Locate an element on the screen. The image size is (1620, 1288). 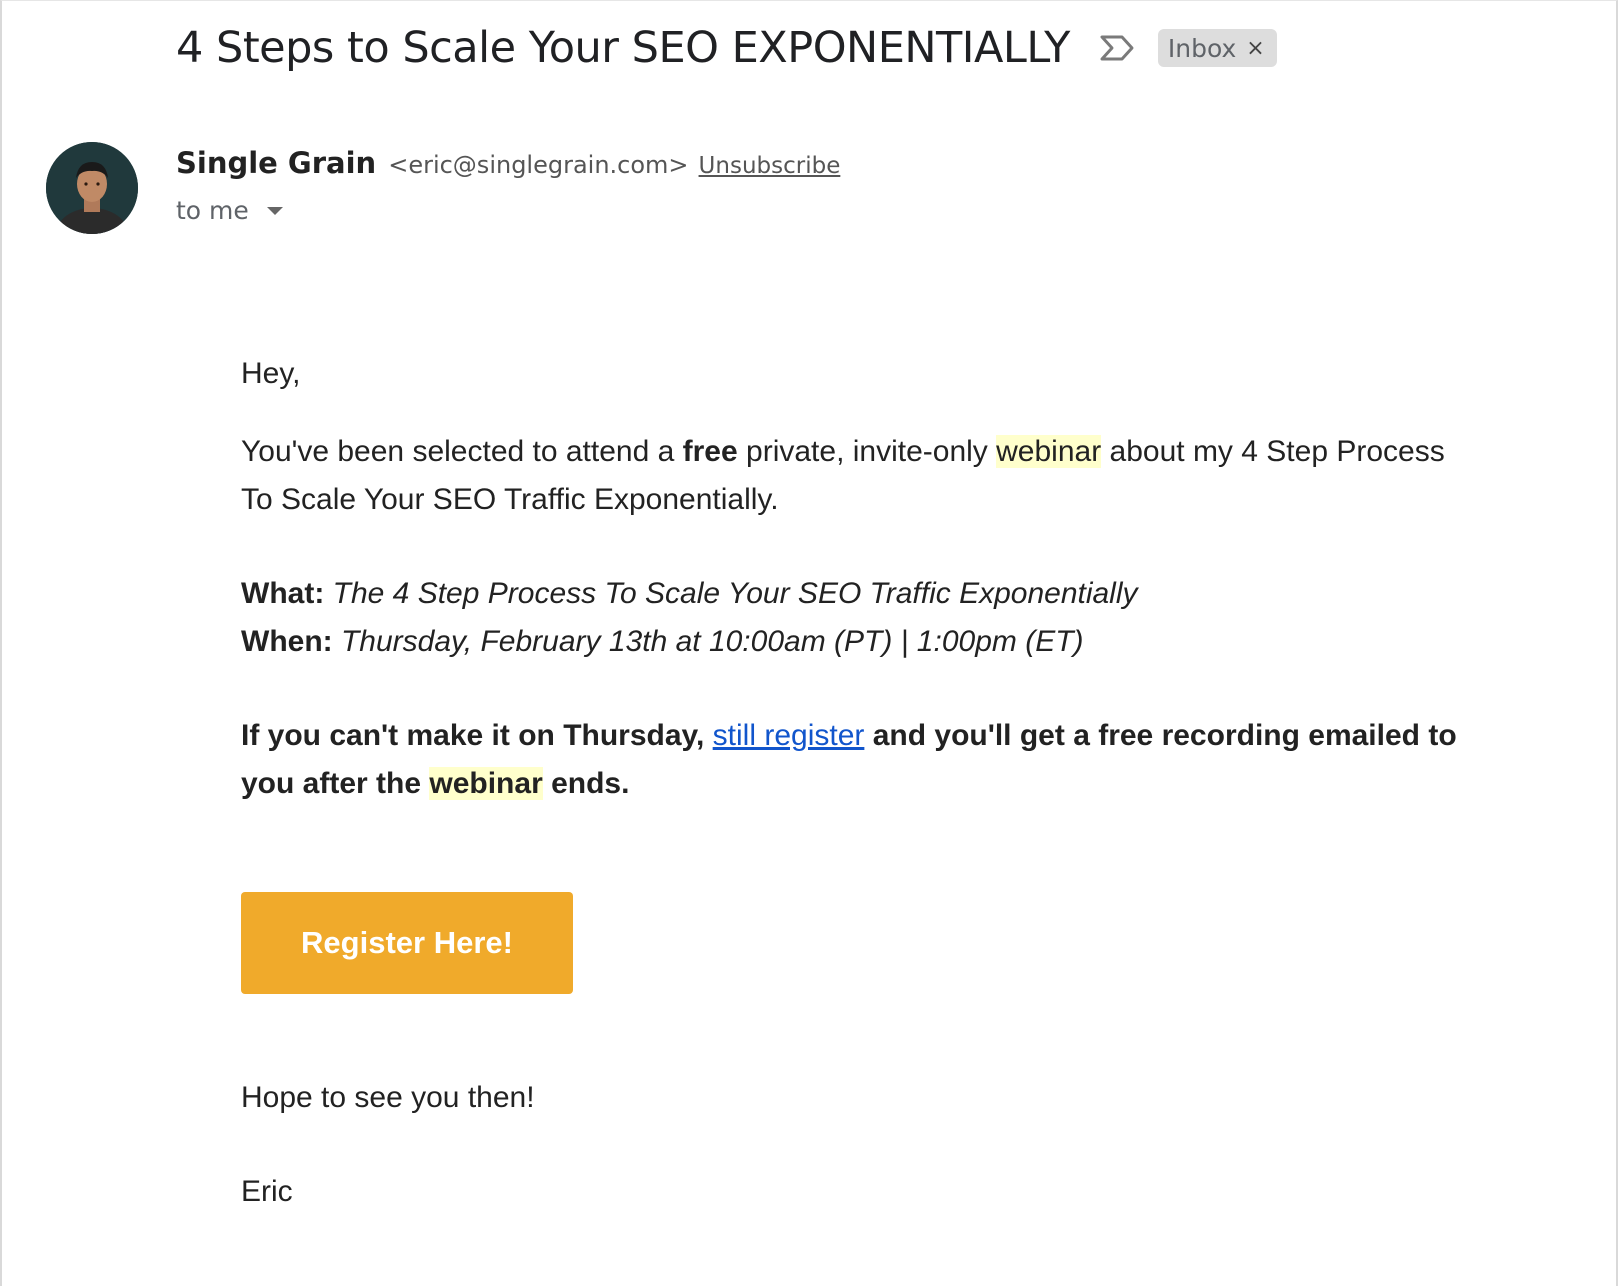
email-subject: 4 Steps to Scale Your SEO EXPONENTIALLY is located at coordinates (623, 48).